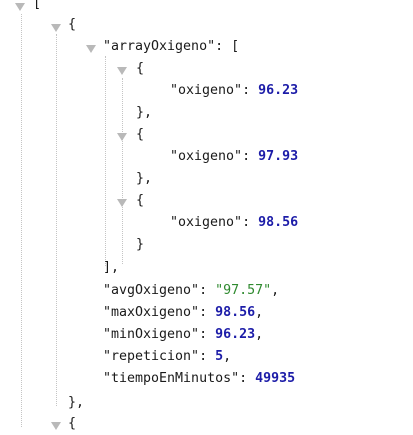 This screenshot has width=413, height=435. Describe the element at coordinates (171, 378) in the screenshot. I see `json-key: "tiempoEnMinutos"` at that location.